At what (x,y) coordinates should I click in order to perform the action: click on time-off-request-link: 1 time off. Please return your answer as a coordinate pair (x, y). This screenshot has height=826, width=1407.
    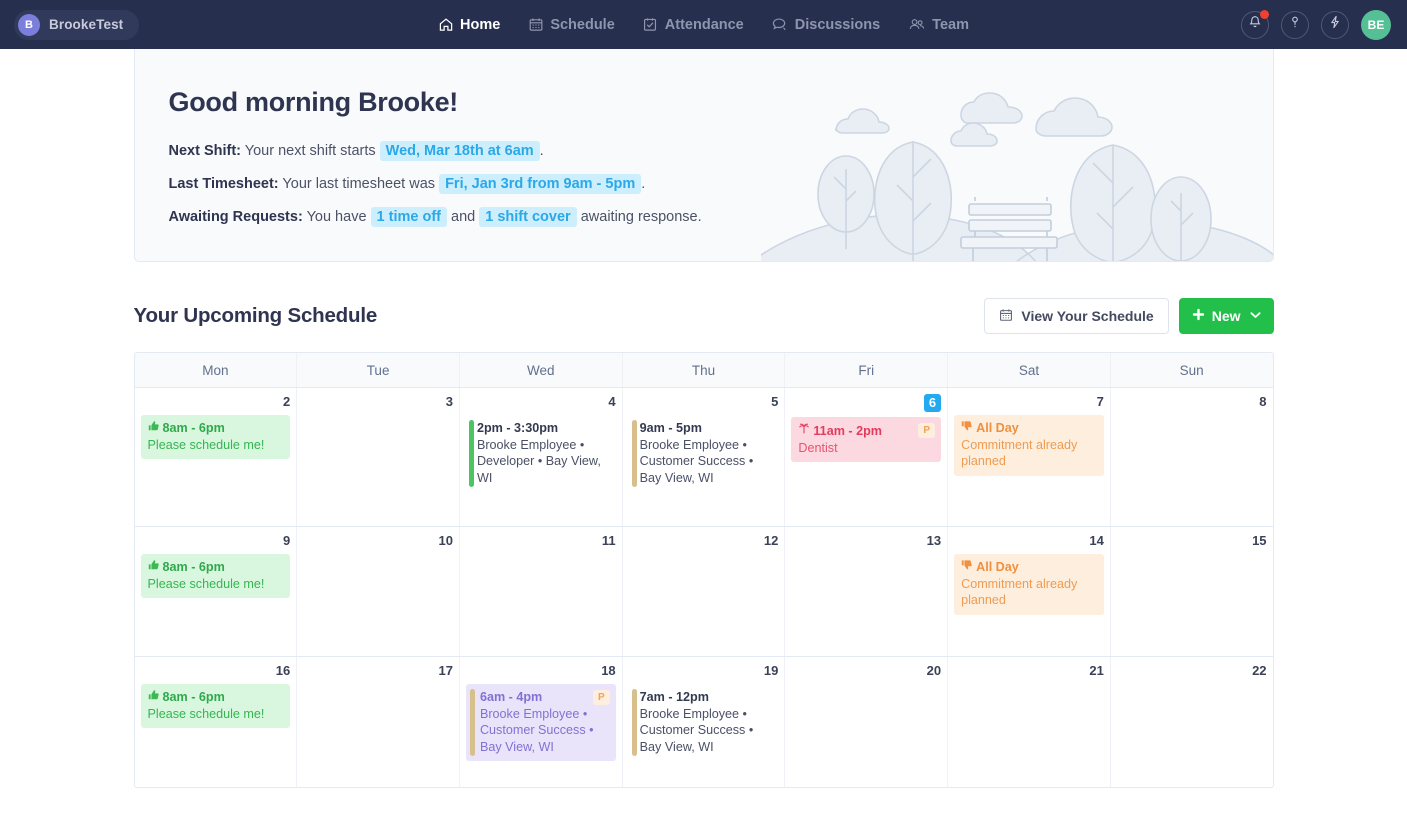
    Looking at the image, I should click on (408, 216).